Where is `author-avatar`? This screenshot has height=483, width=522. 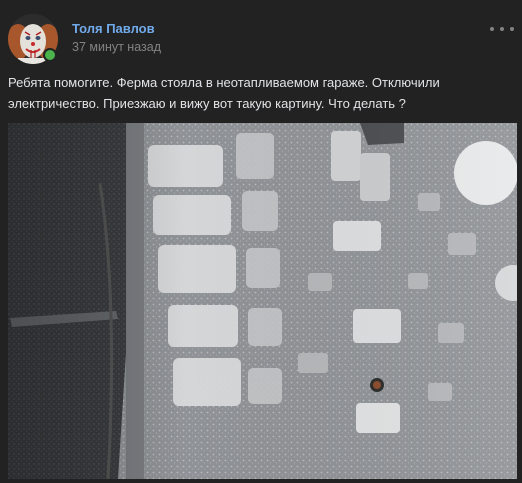 author-avatar is located at coordinates (33, 39).